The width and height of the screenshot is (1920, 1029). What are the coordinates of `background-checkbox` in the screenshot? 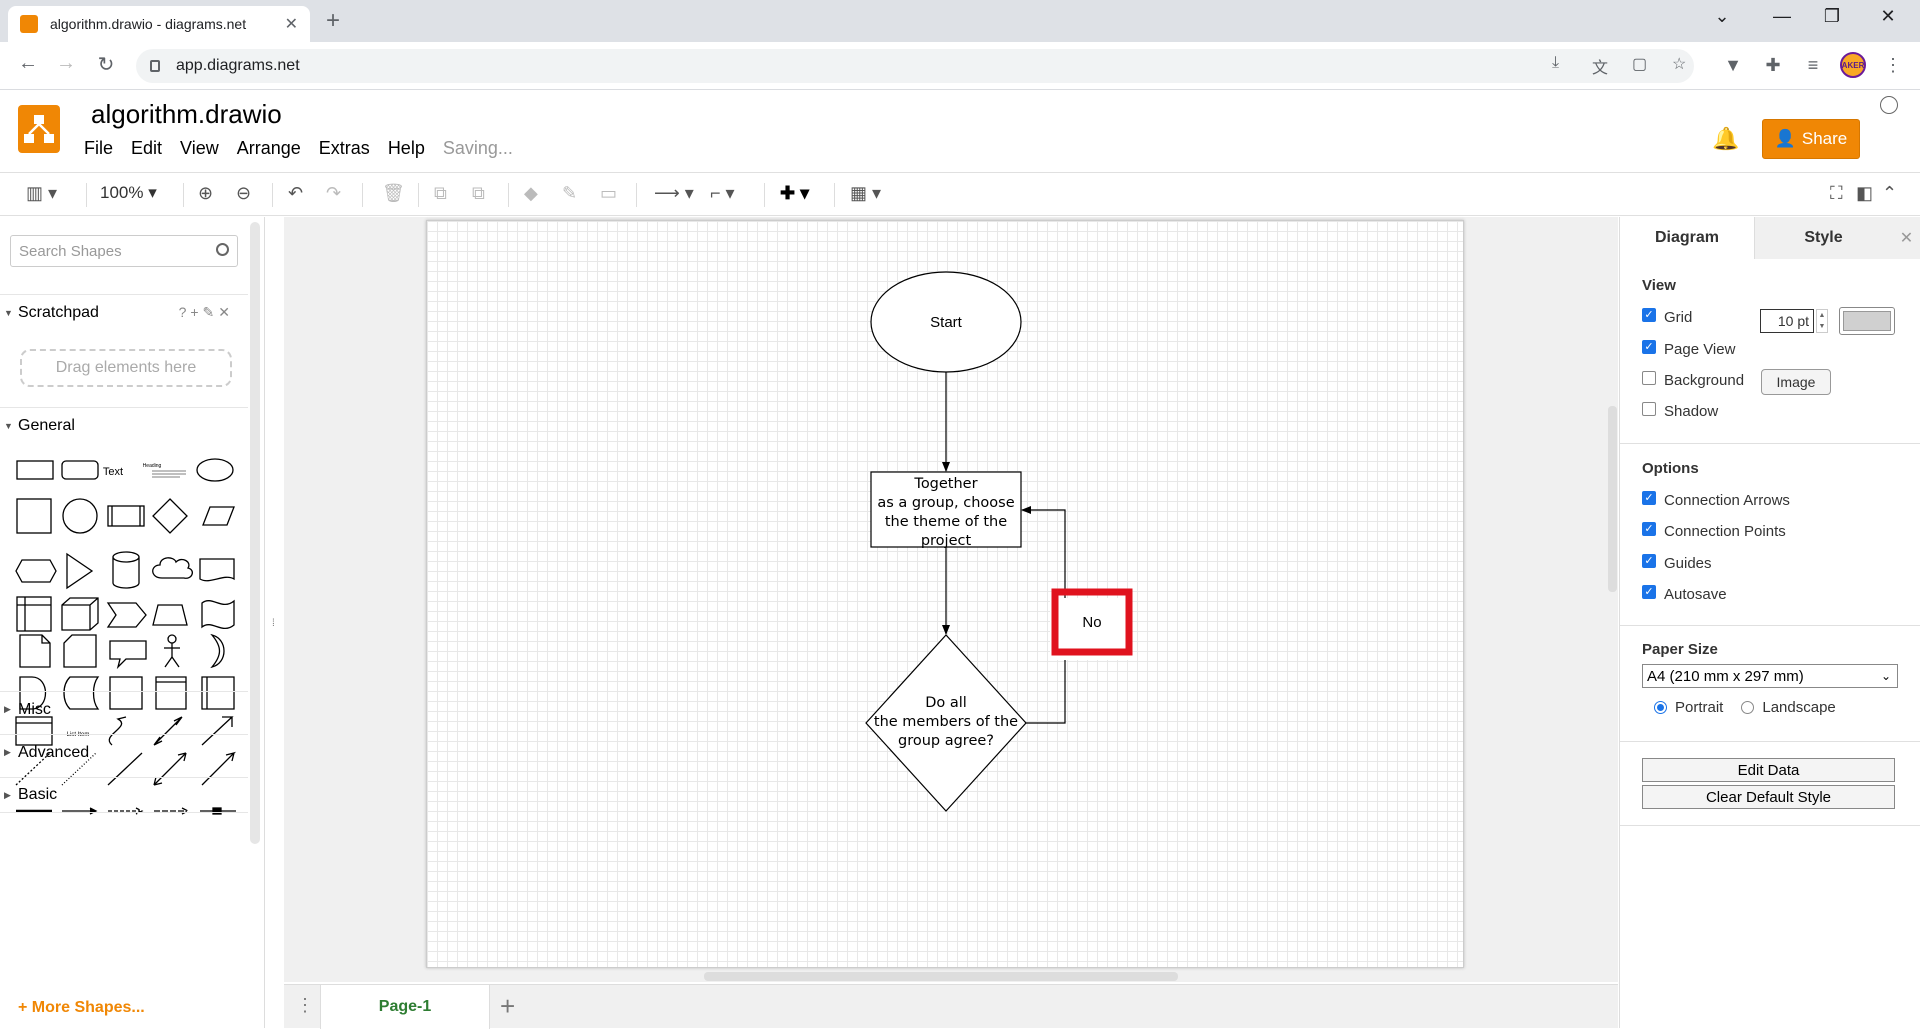 It's located at (1649, 377).